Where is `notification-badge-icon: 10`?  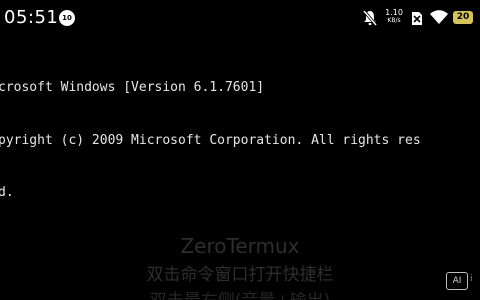 notification-badge-icon: 10 is located at coordinates (67, 18).